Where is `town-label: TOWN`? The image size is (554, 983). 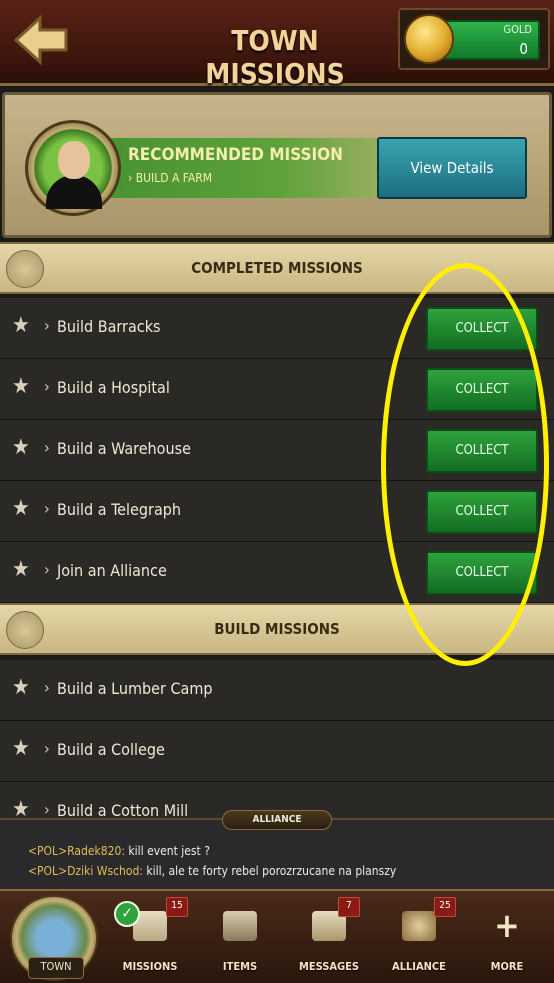 town-label: TOWN is located at coordinates (56, 968).